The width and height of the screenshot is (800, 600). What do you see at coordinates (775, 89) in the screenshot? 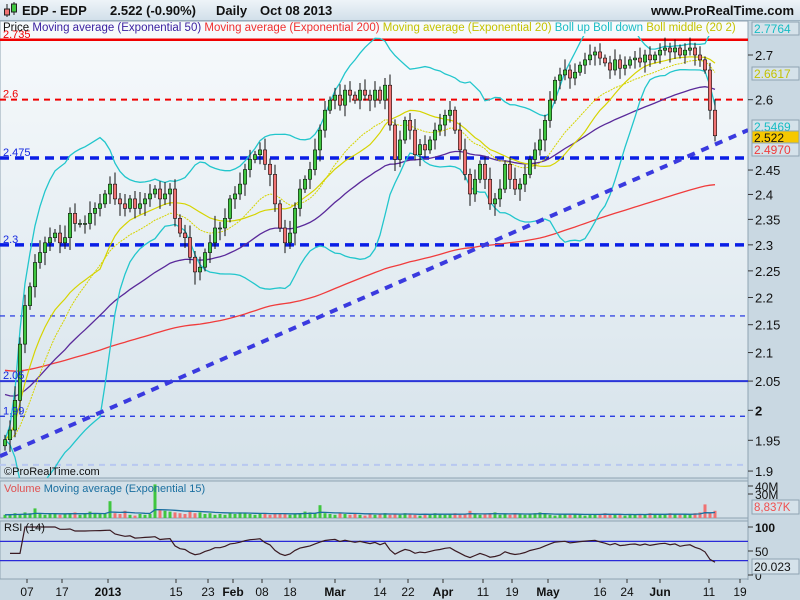
I see `value-tags: 2.77642.66172.54692.5222.4970` at bounding box center [775, 89].